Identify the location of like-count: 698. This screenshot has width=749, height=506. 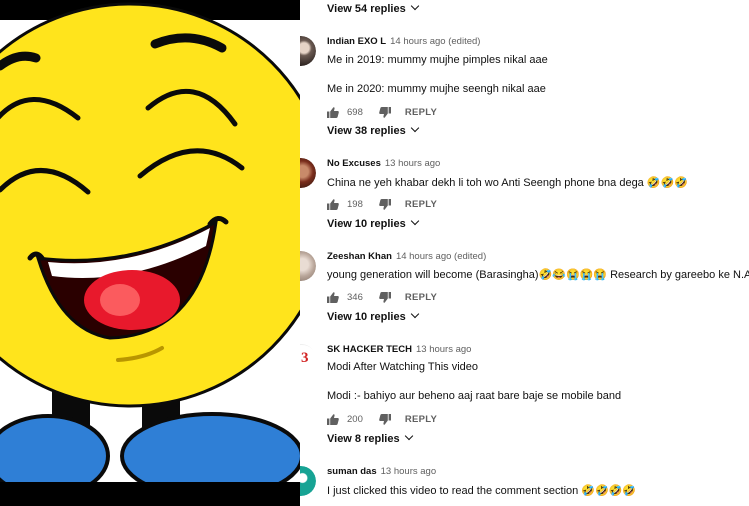
(355, 112).